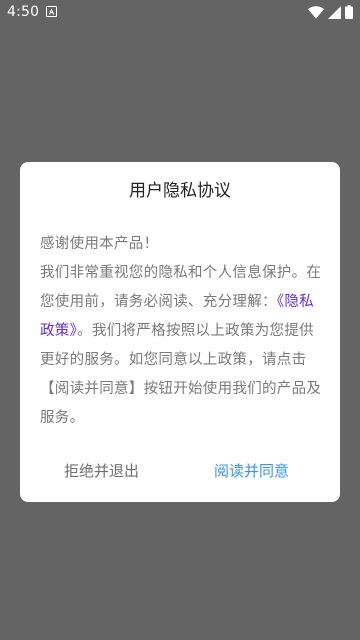 The height and width of the screenshot is (640, 360). Describe the element at coordinates (101, 471) in the screenshot. I see `decline-button: 拒绝并退出` at that location.